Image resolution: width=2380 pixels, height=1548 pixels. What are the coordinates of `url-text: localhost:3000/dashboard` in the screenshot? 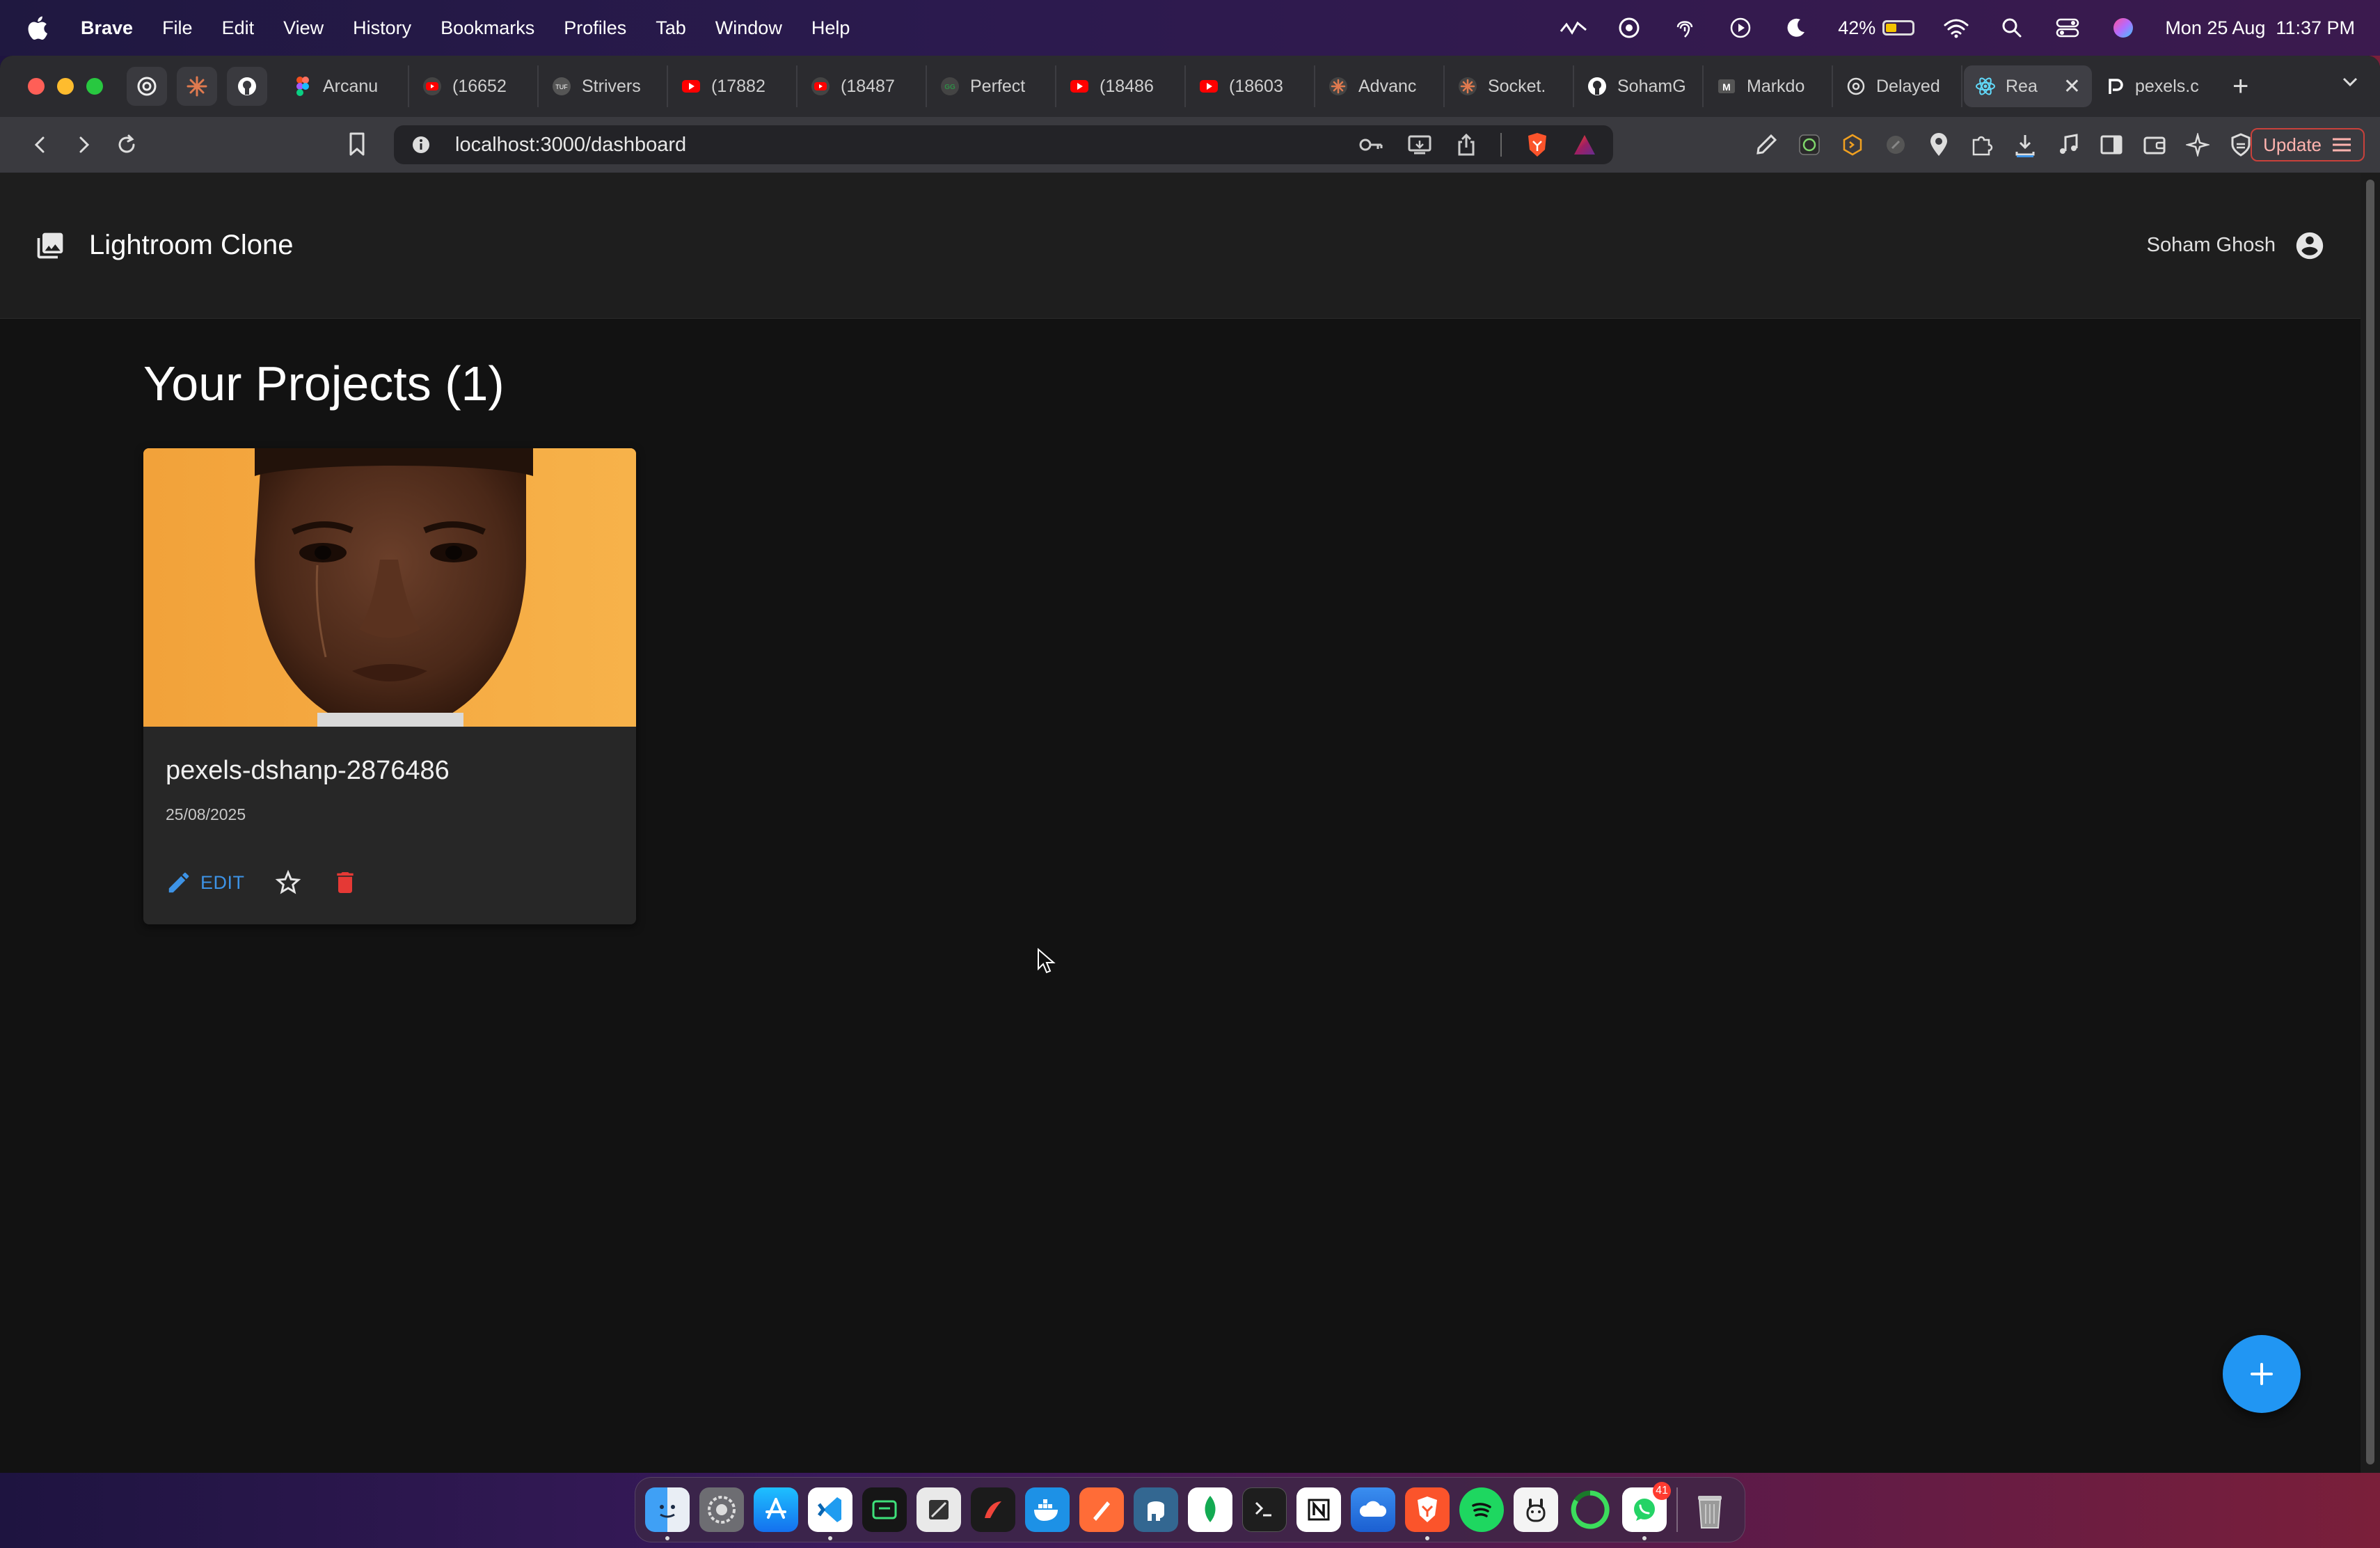 It's located at (570, 145).